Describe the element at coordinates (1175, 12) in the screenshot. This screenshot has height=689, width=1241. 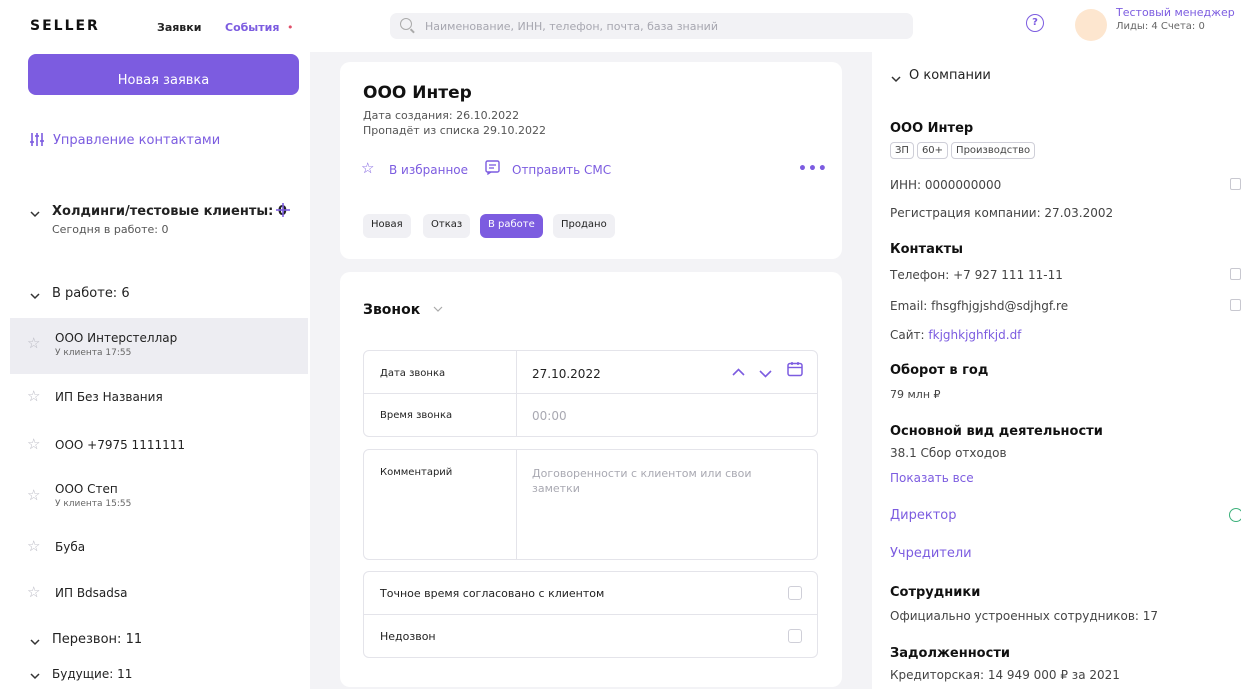
I see `user-name: Тестовый менеджер` at that location.